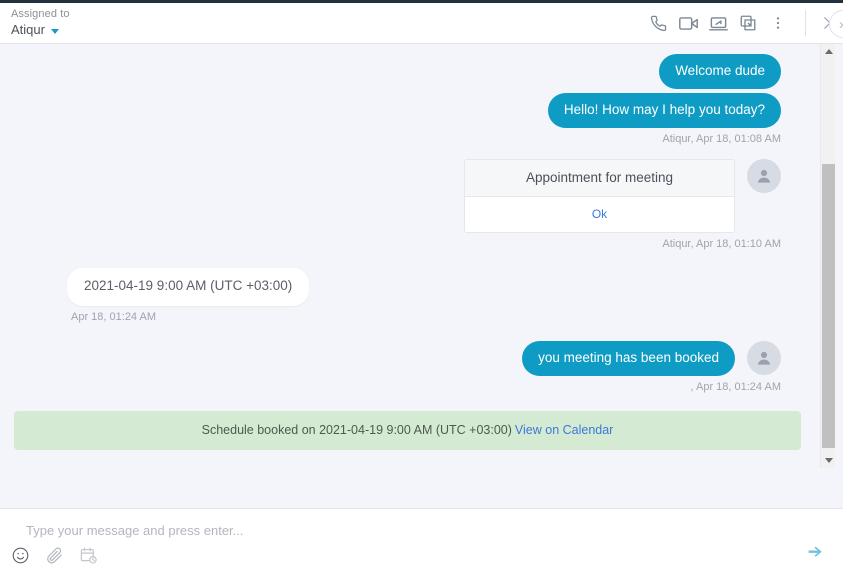  What do you see at coordinates (397, 358) in the screenshot?
I see `message-row: you meeting has been booked` at bounding box center [397, 358].